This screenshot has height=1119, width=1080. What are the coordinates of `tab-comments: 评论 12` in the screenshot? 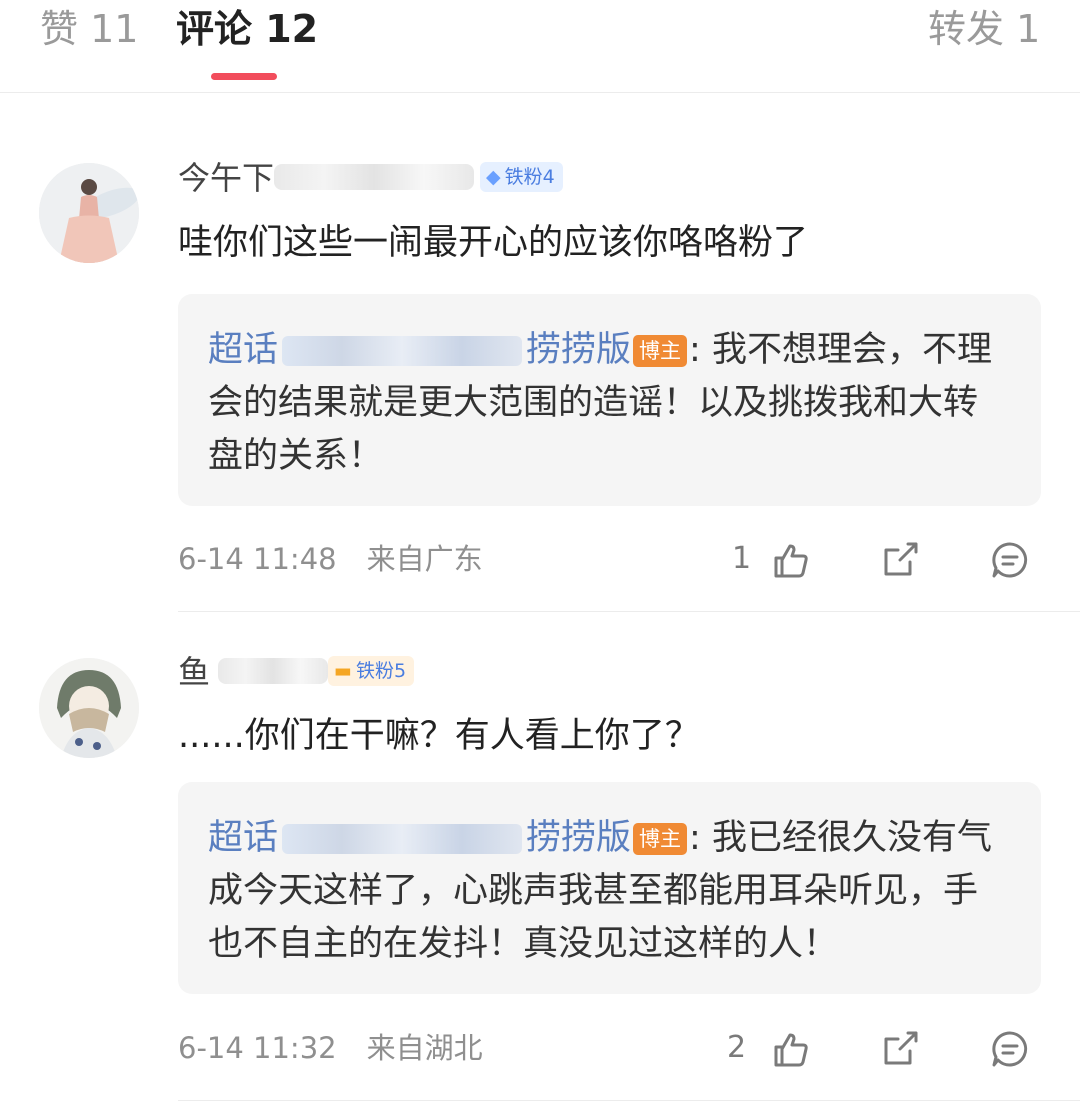 It's located at (247, 29).